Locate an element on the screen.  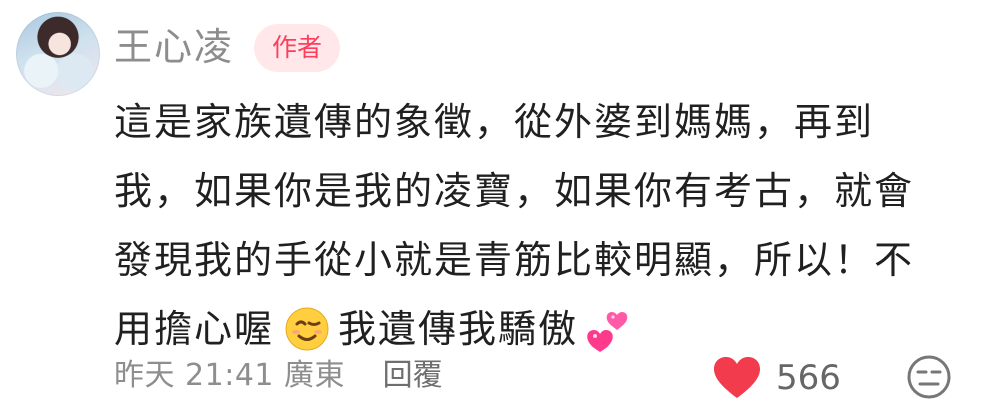
like-button: 566 is located at coordinates (776, 378).